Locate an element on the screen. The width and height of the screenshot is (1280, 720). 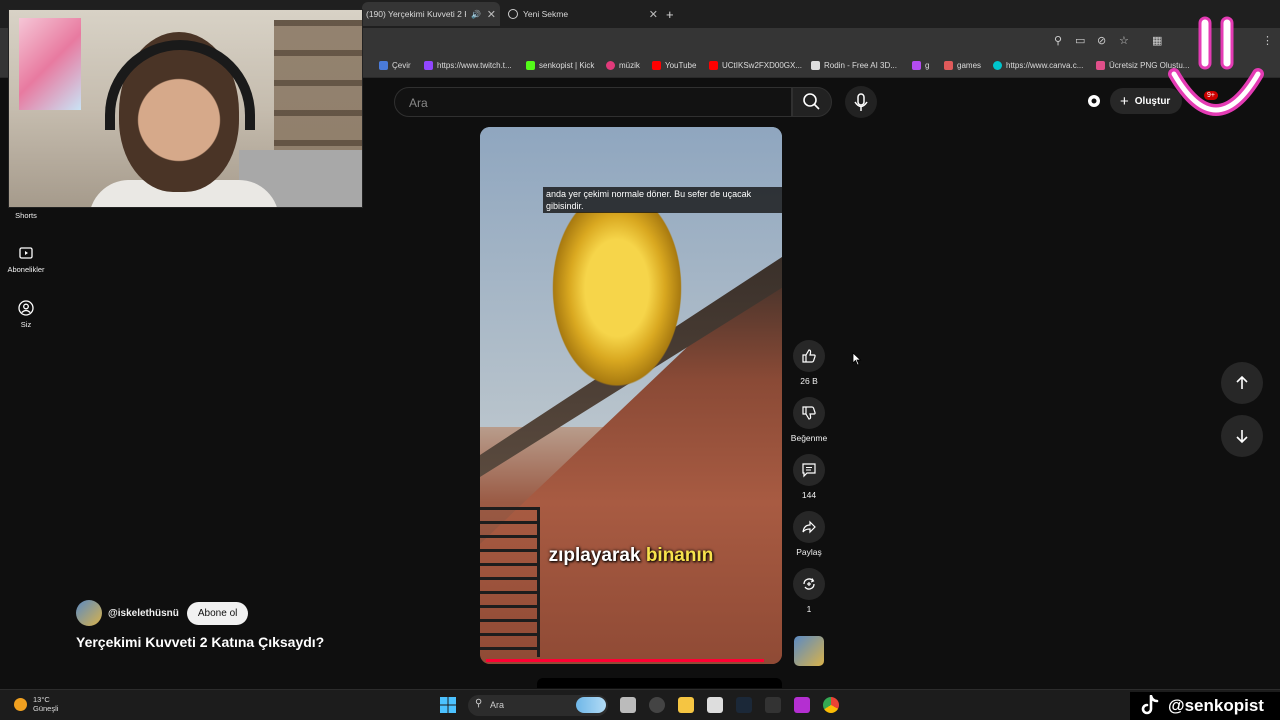
search-icon: ⚲ is located at coordinates (479, 703).